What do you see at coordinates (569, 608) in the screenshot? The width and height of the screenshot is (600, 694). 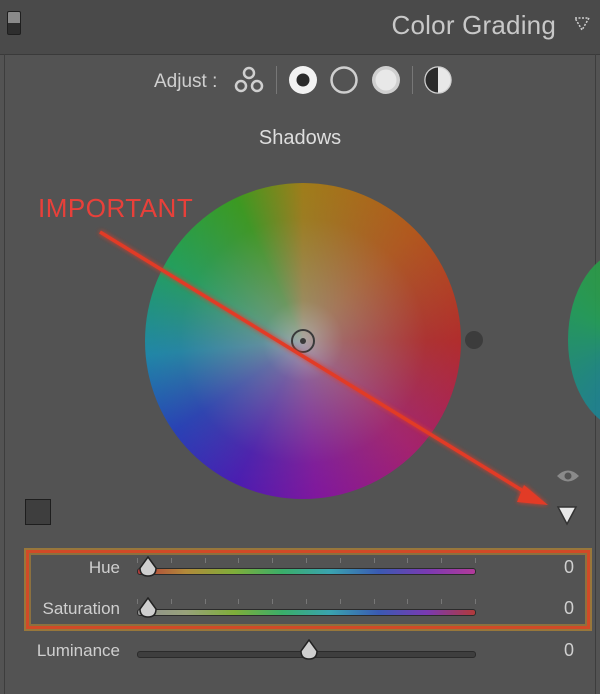 I see `saturation-value: 0` at bounding box center [569, 608].